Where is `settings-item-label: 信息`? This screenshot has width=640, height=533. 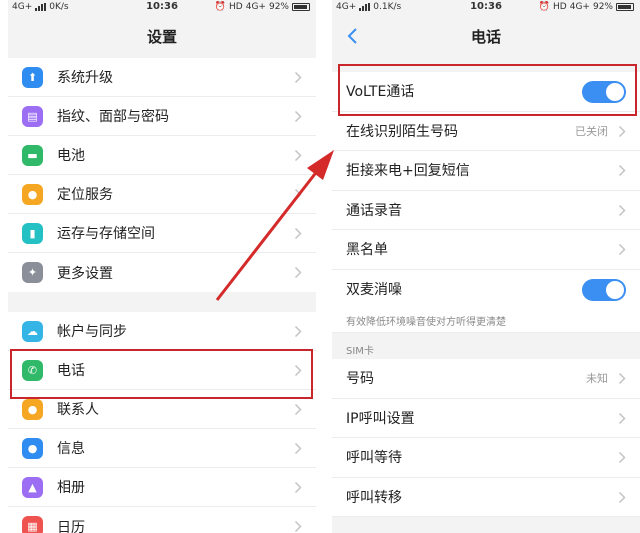 settings-item-label: 信息 is located at coordinates (71, 449).